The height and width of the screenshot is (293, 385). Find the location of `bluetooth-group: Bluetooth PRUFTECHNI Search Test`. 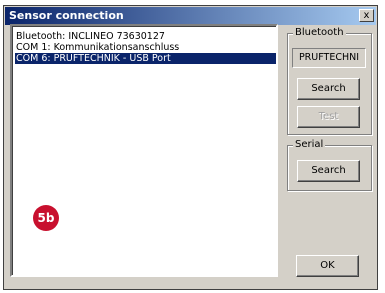

bluetooth-group: Bluetooth PRUFTECHNI Search Test is located at coordinates (329, 81).